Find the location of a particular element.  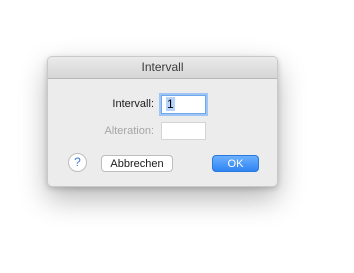

help-button: ? is located at coordinates (77, 162).